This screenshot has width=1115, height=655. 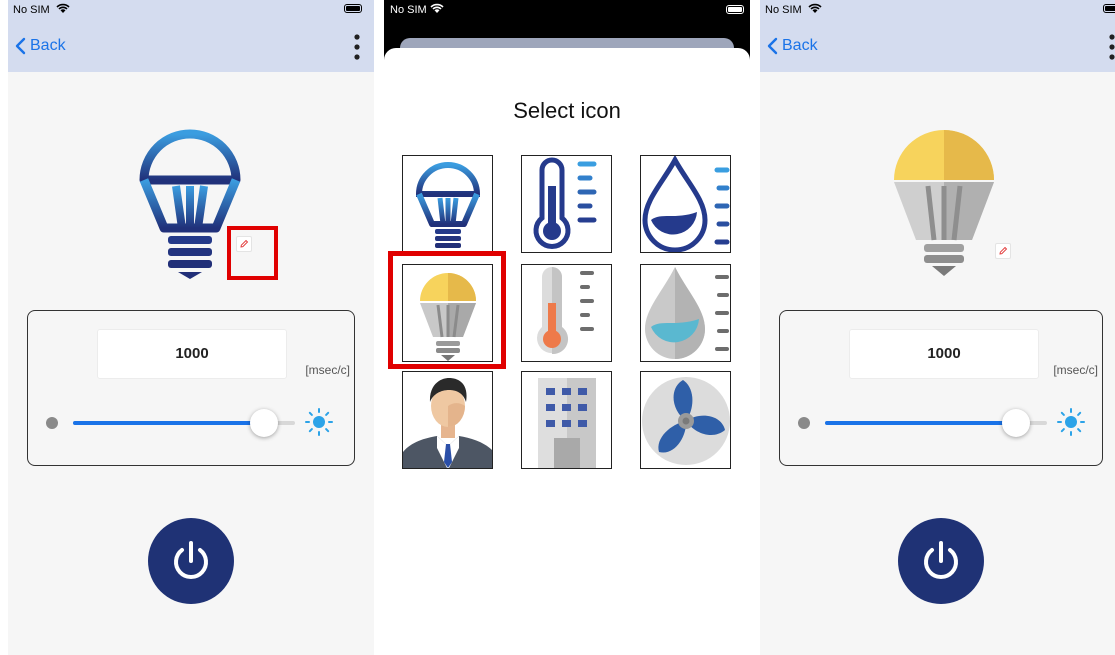 I want to click on pencil-icon, so click(x=1003, y=250).